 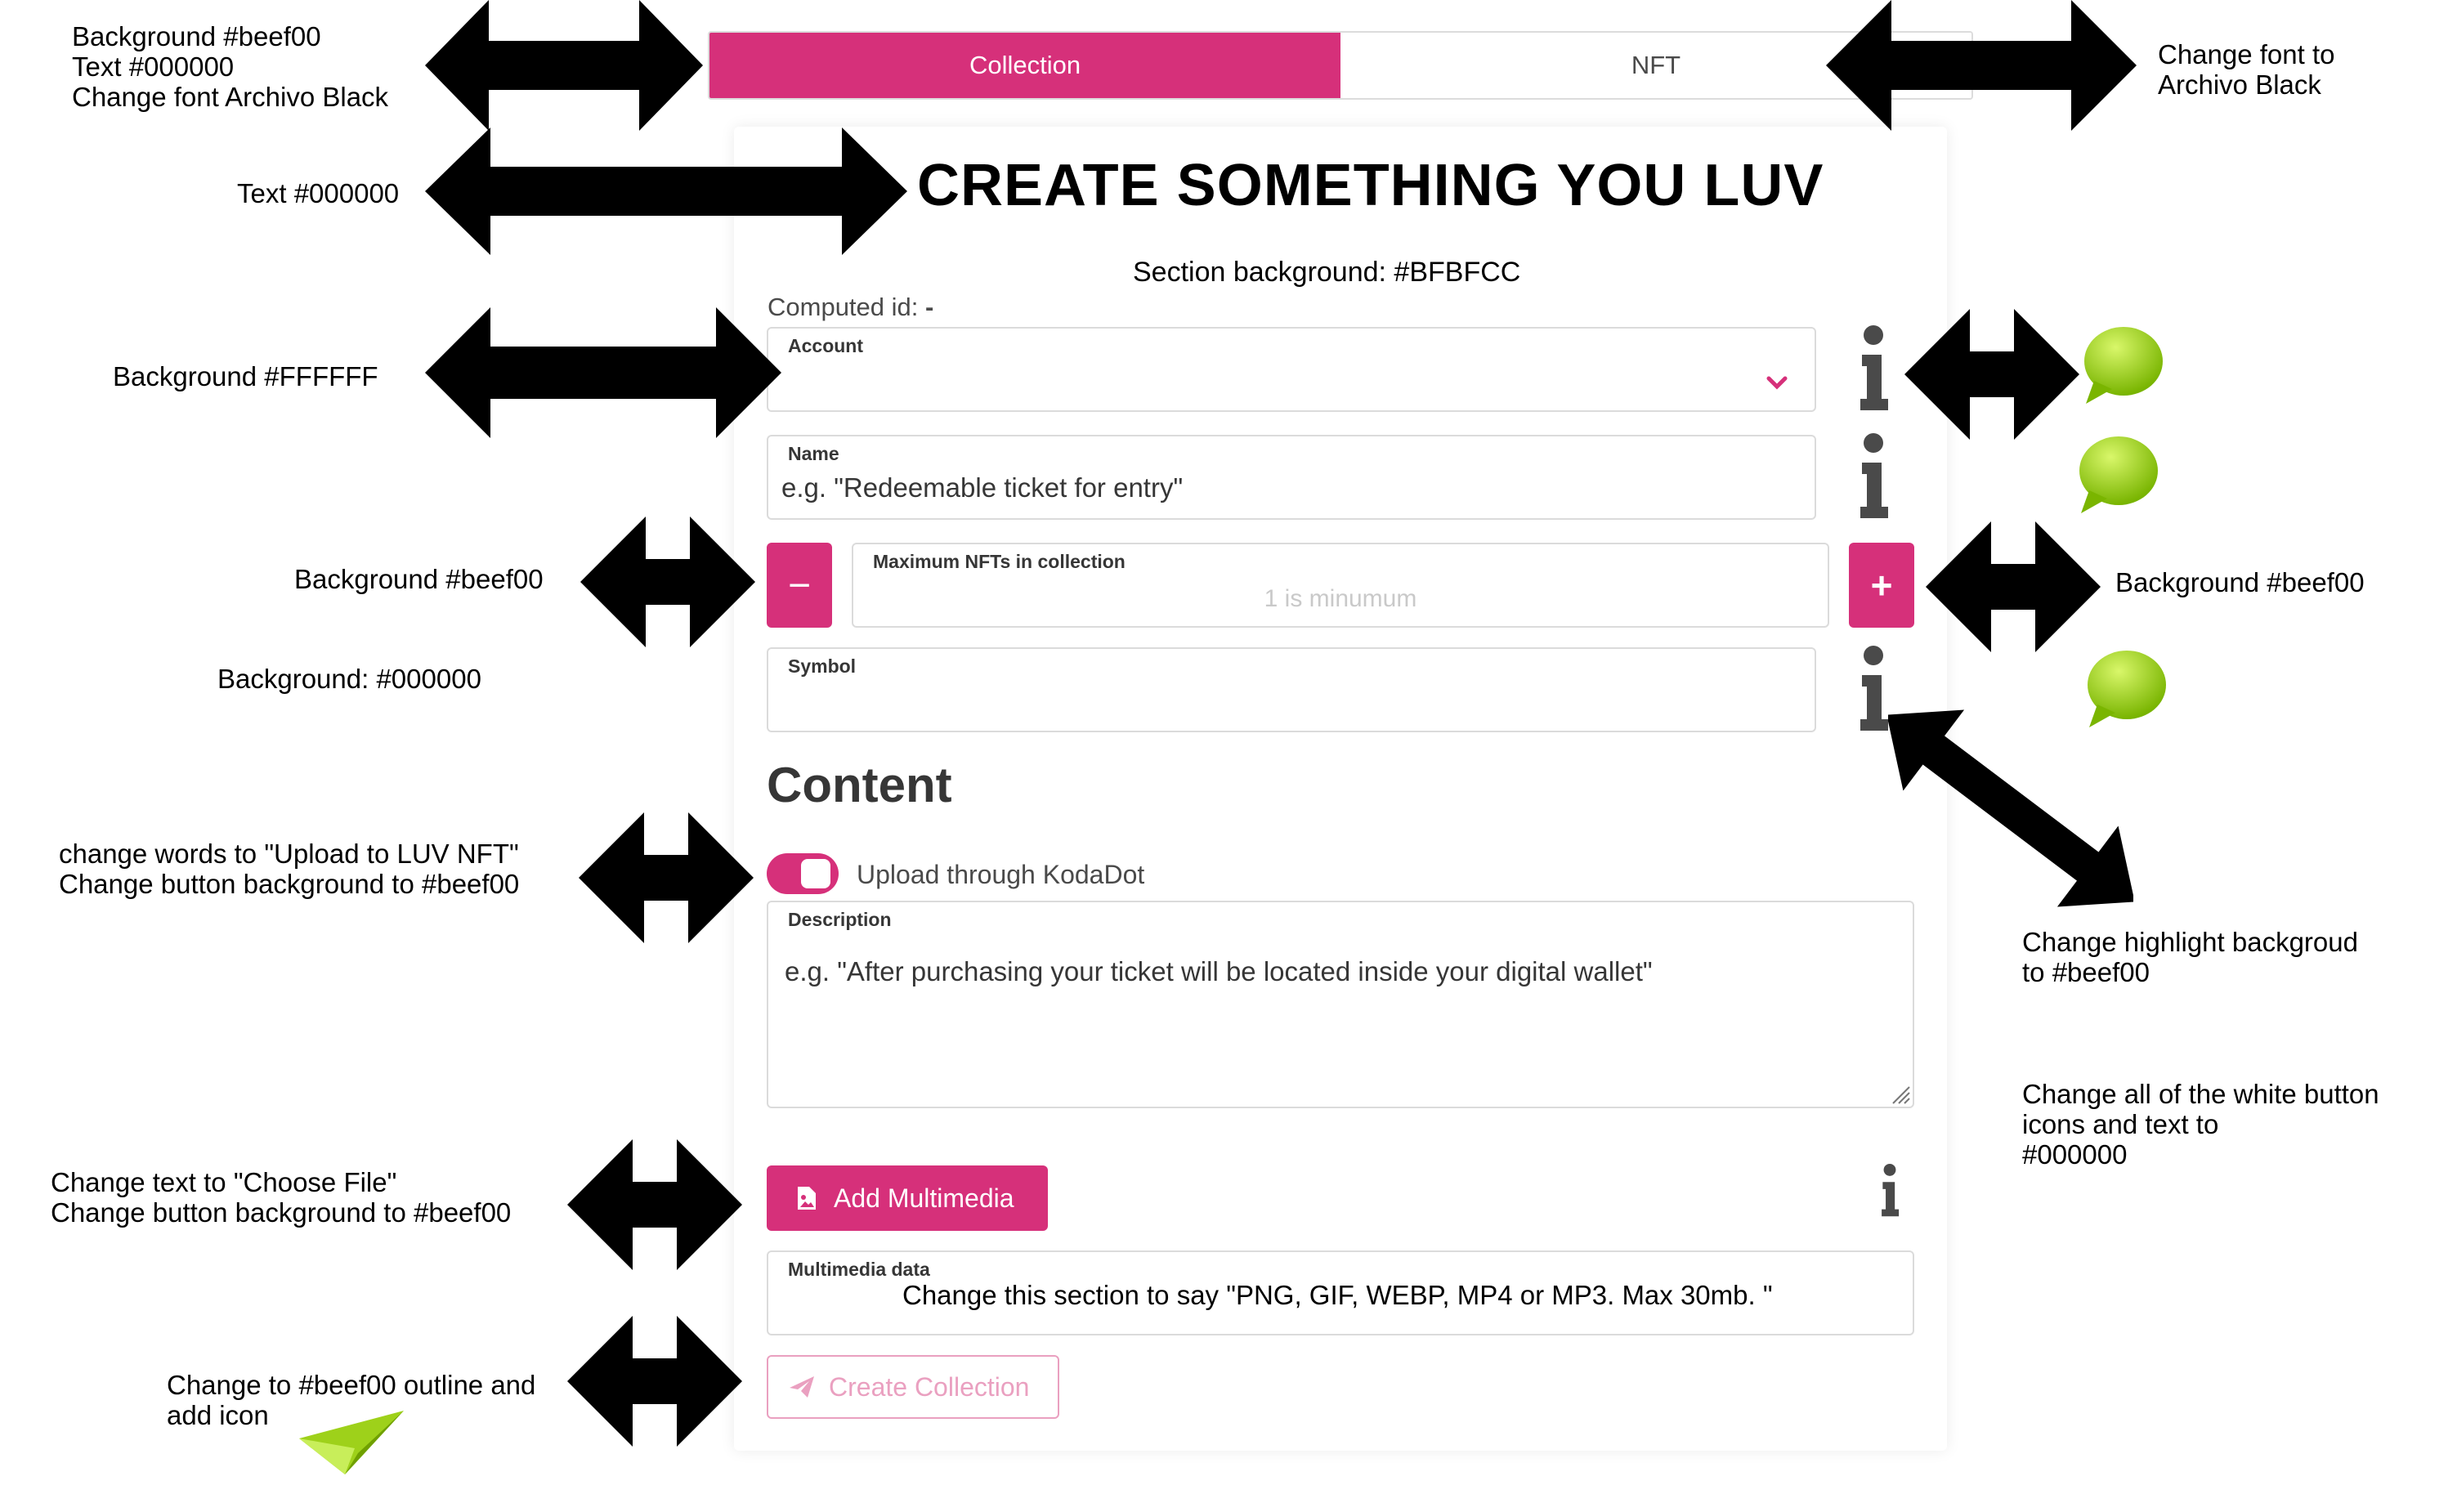 I want to click on name-field: Name e.g. "Redeemable ticket for entry", so click(x=1291, y=477).